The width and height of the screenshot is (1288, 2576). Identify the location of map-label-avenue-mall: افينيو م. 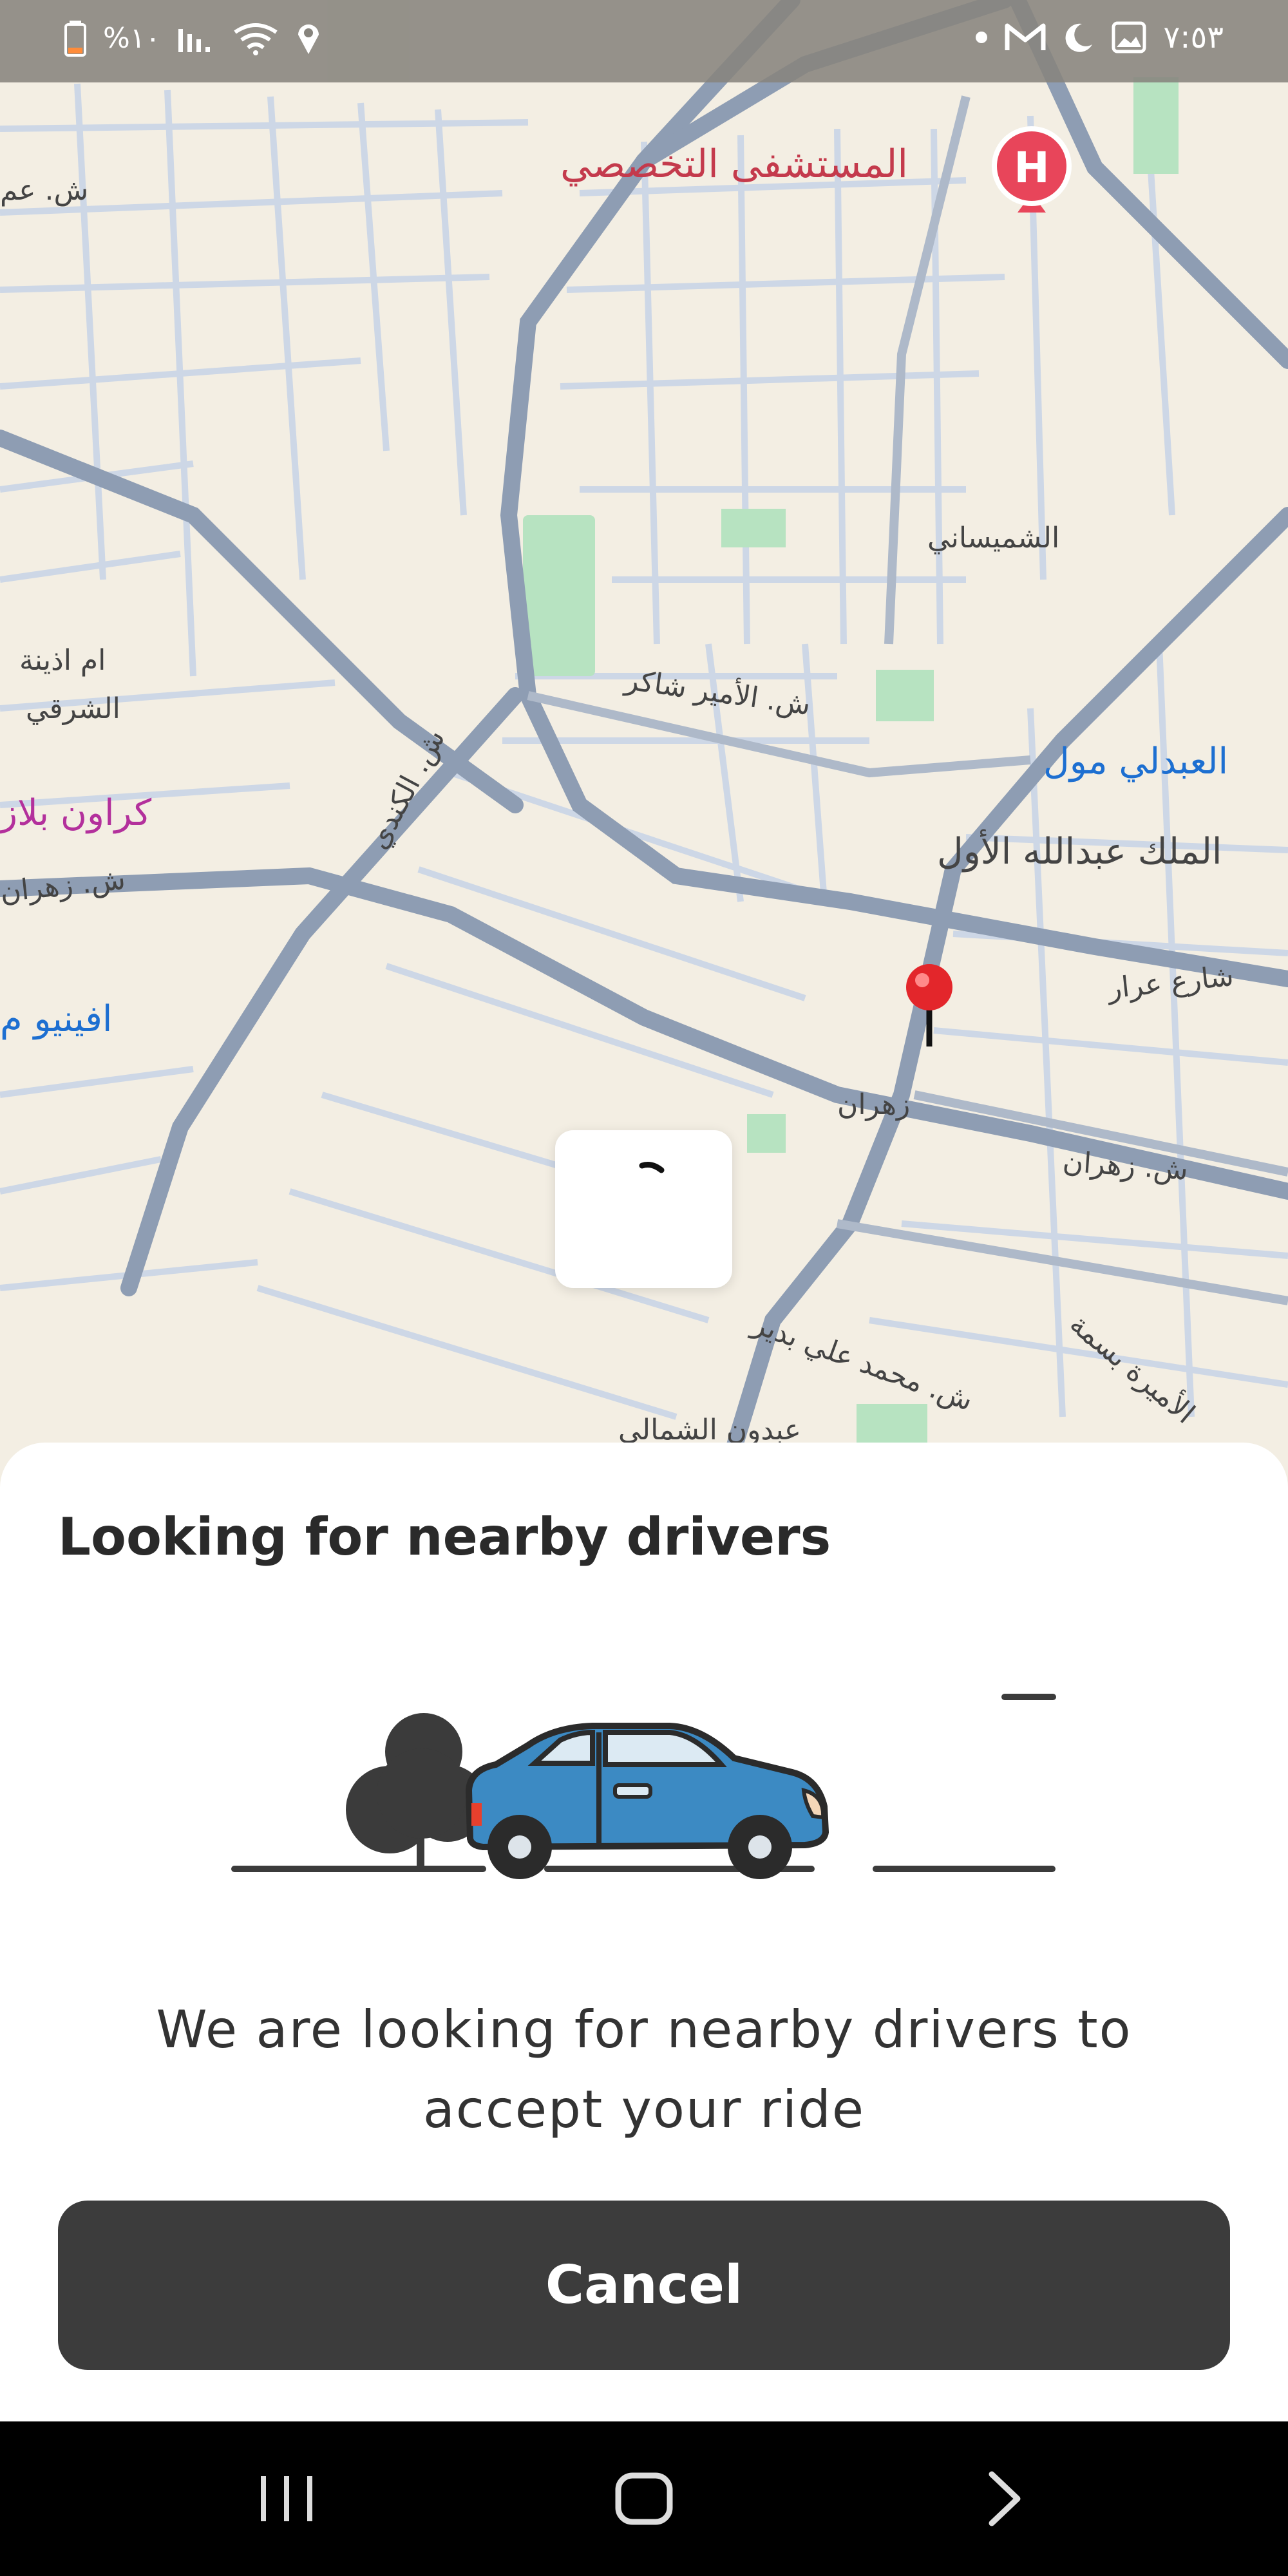
(56, 1019).